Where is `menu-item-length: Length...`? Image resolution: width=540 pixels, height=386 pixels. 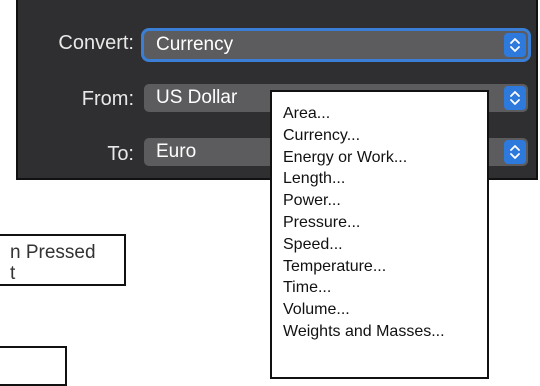 menu-item-length: Length... is located at coordinates (385, 179).